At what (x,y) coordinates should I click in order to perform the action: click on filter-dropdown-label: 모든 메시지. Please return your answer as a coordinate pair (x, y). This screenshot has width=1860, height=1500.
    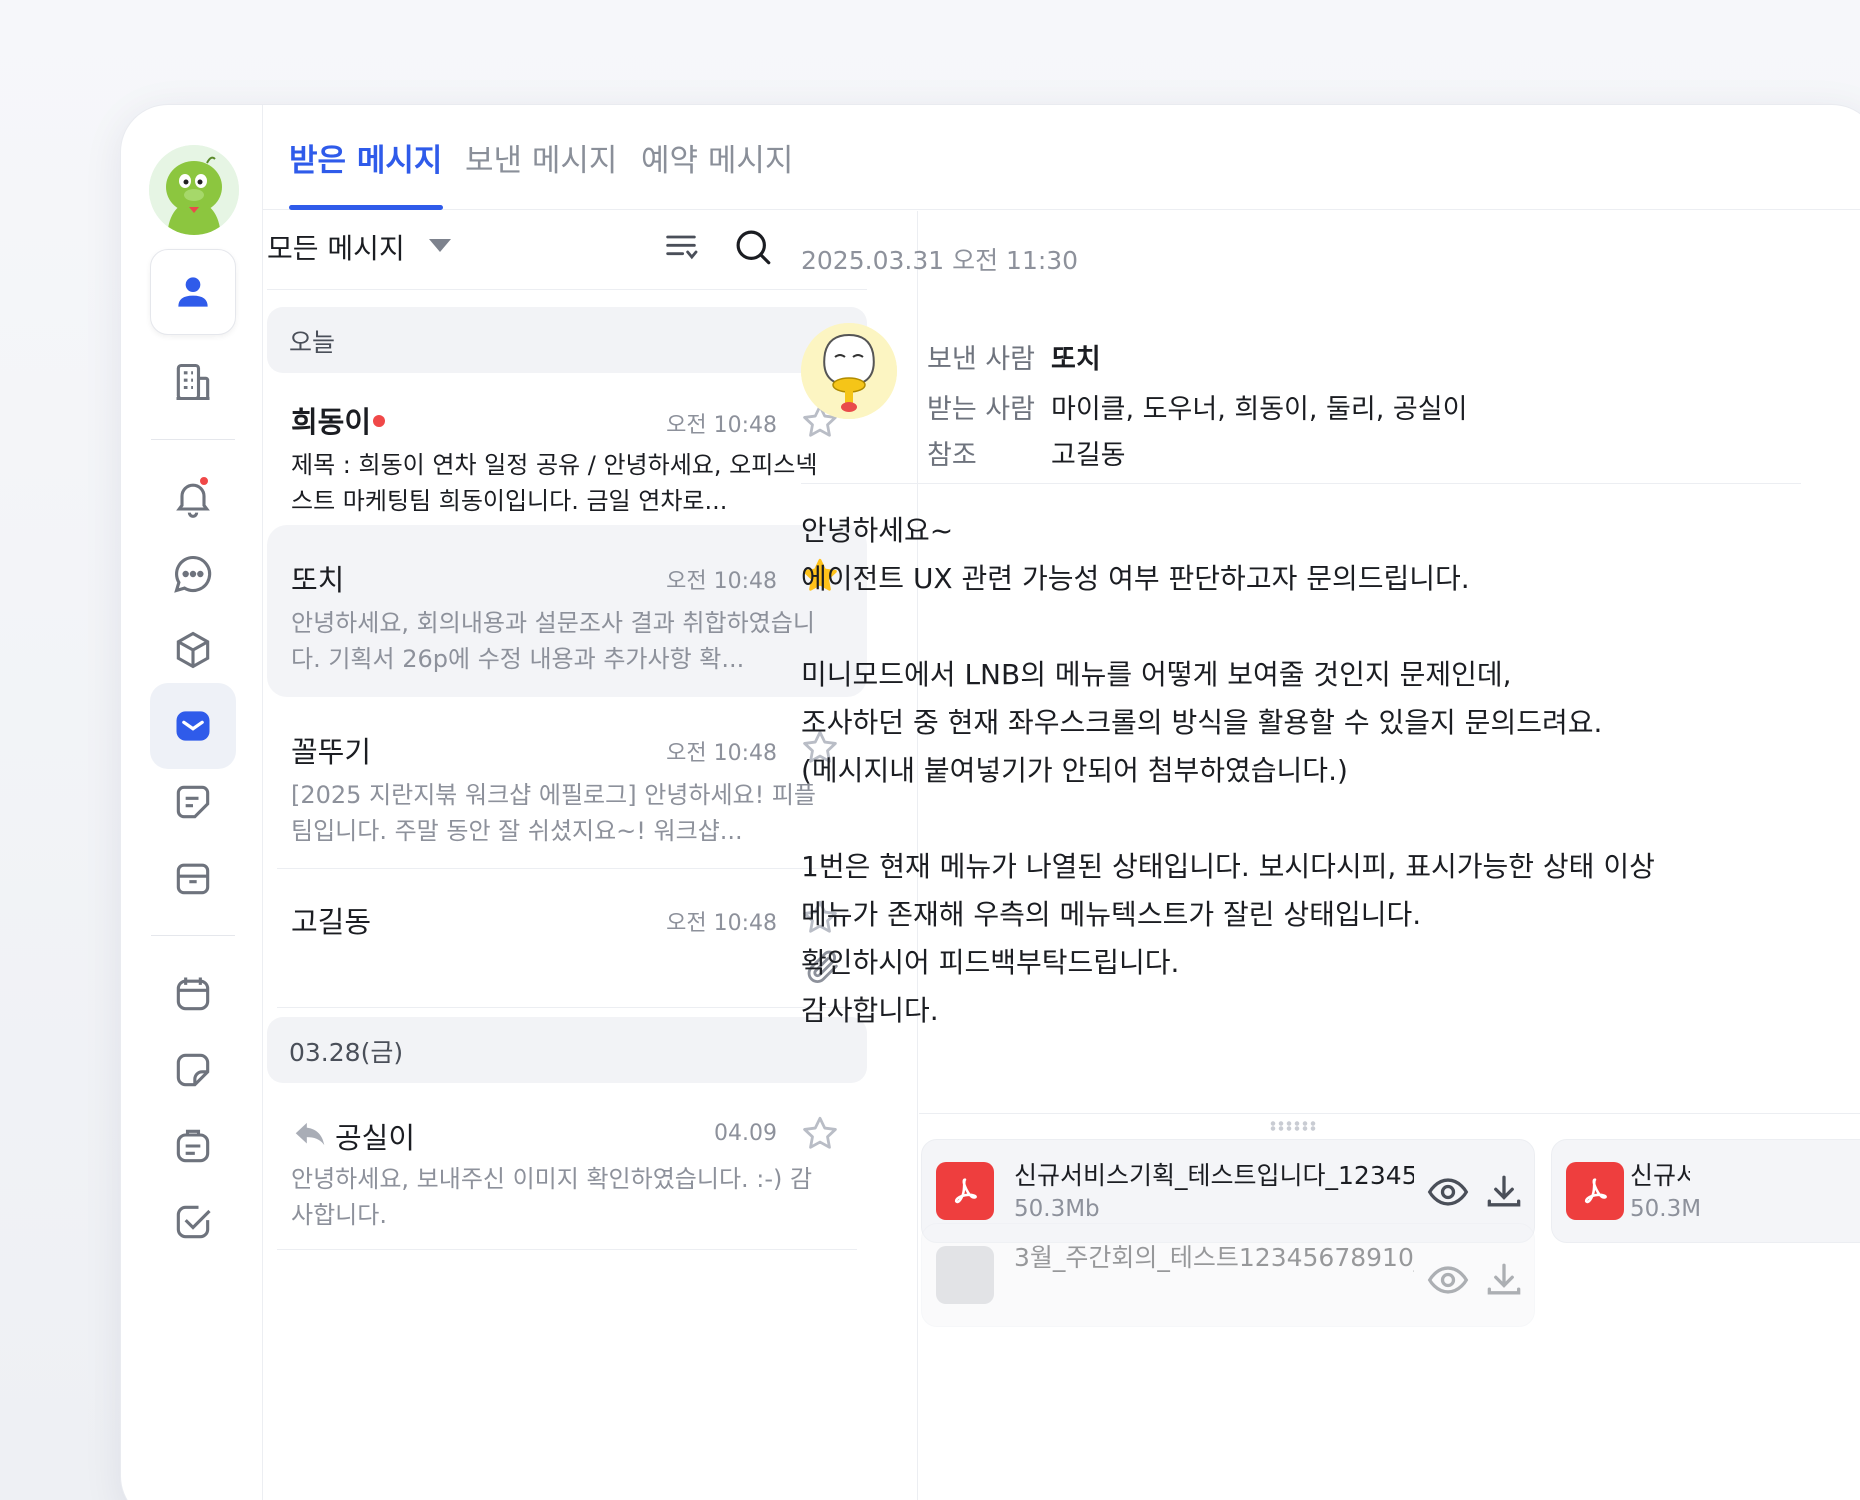
    Looking at the image, I should click on (336, 247).